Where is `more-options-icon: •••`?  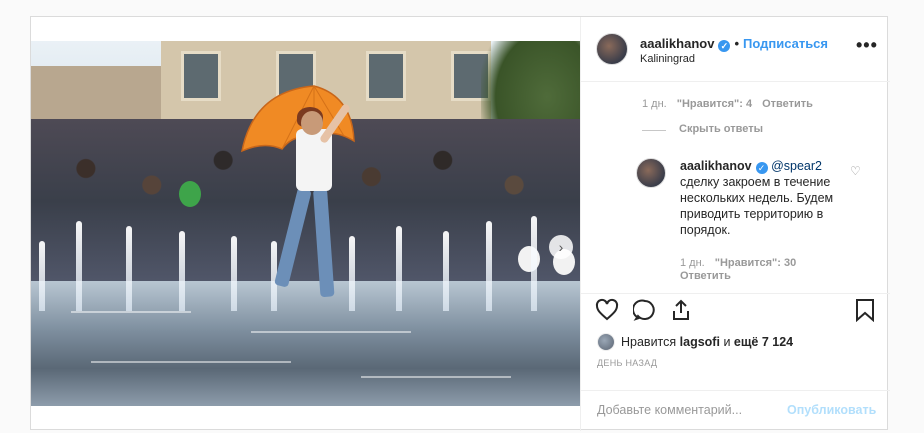 more-options-icon: ••• is located at coordinates (867, 45).